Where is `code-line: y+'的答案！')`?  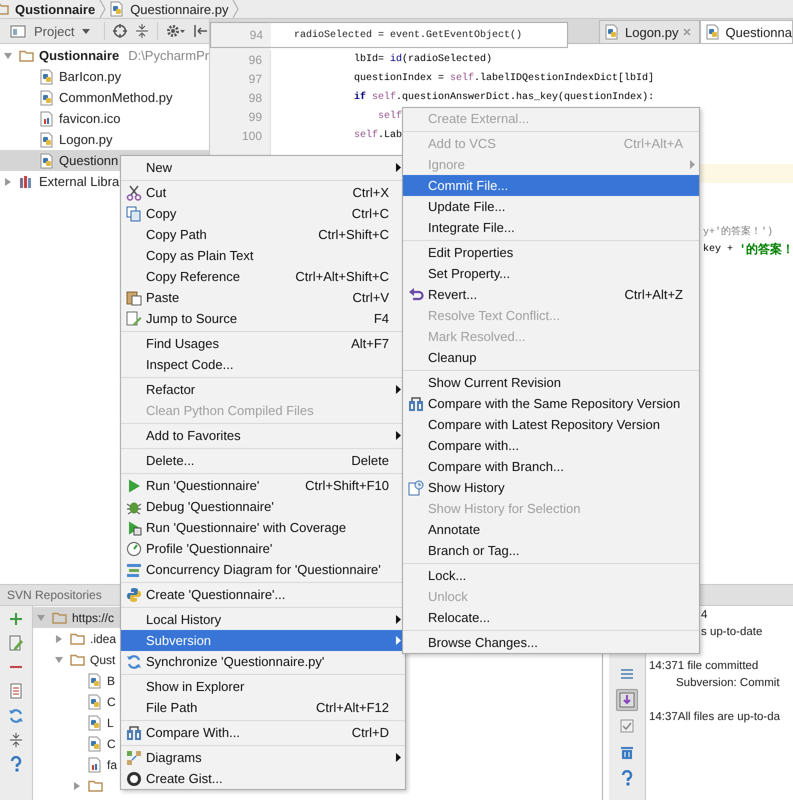
code-line: y+'的答案！') is located at coordinates (738, 232).